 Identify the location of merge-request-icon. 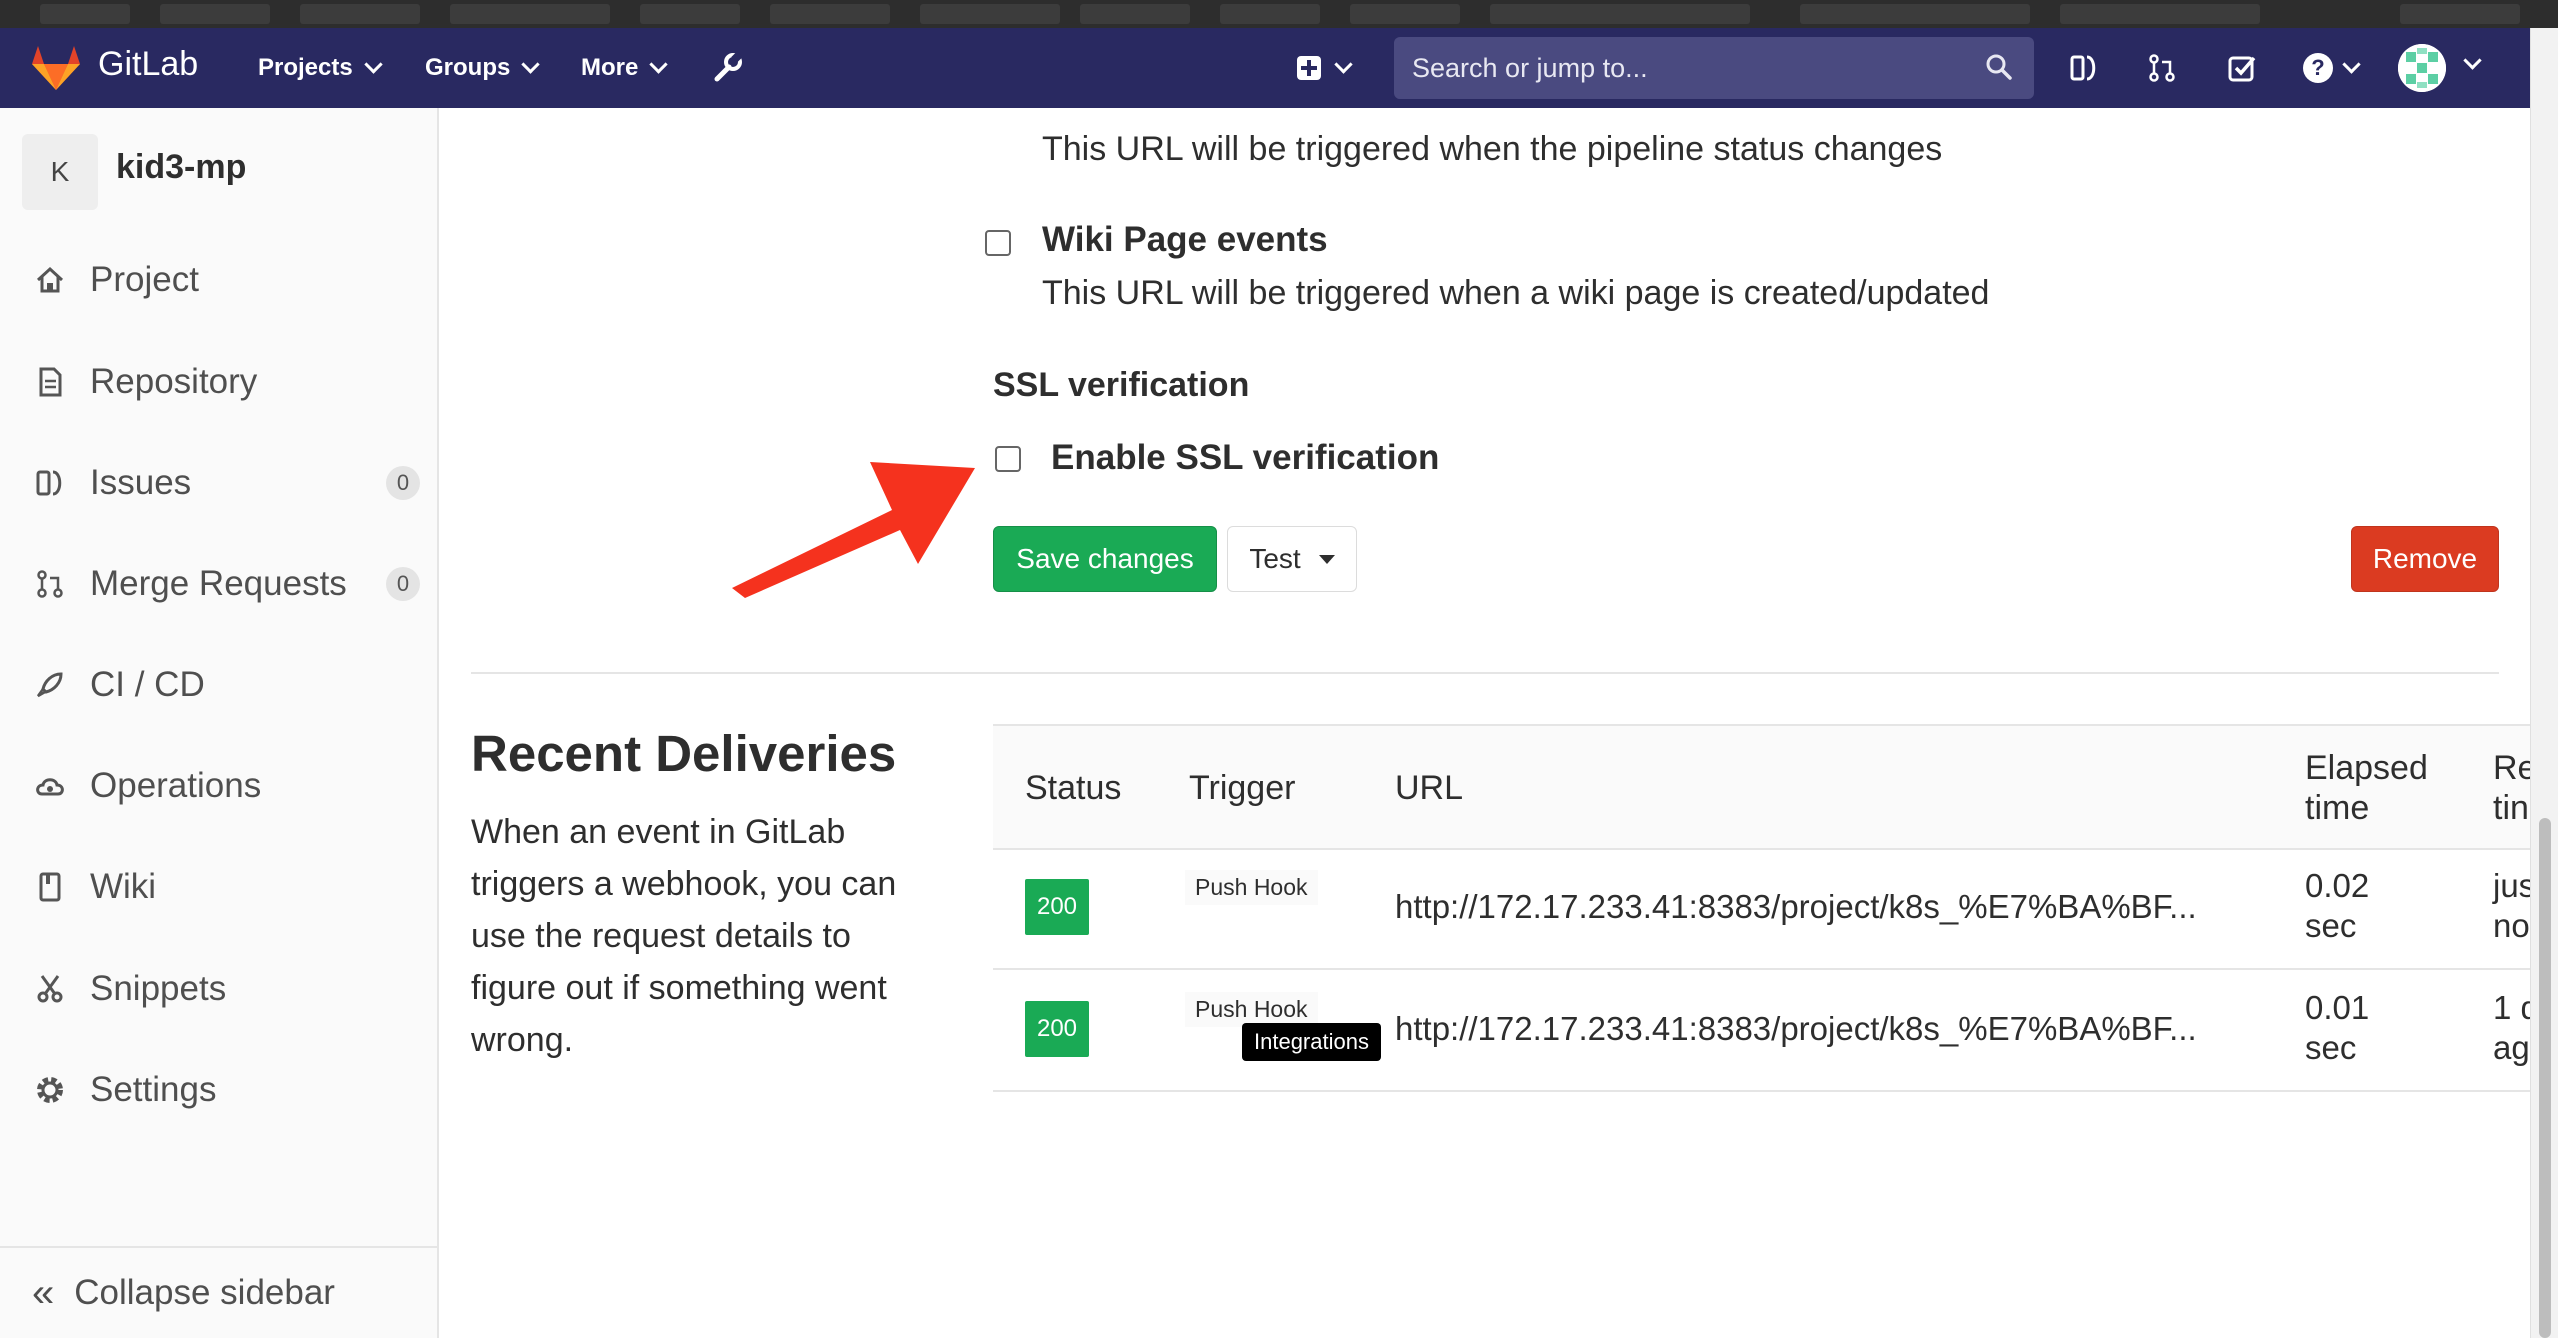
(2162, 68).